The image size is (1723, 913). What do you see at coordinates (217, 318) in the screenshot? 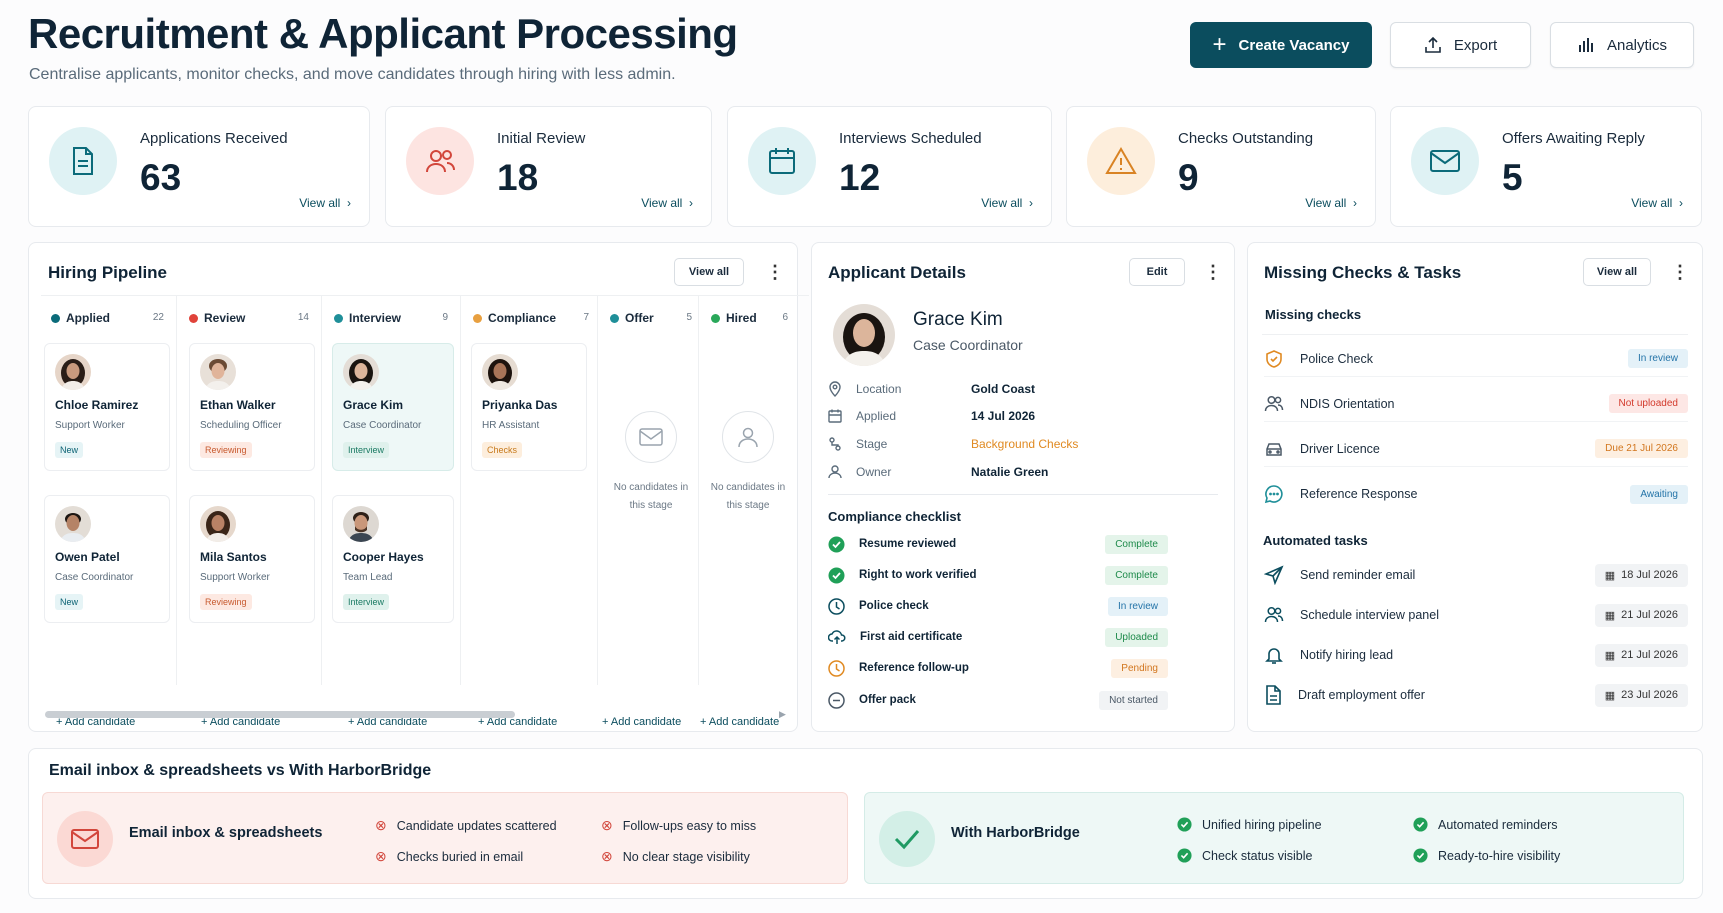
I see `column-header: Review` at bounding box center [217, 318].